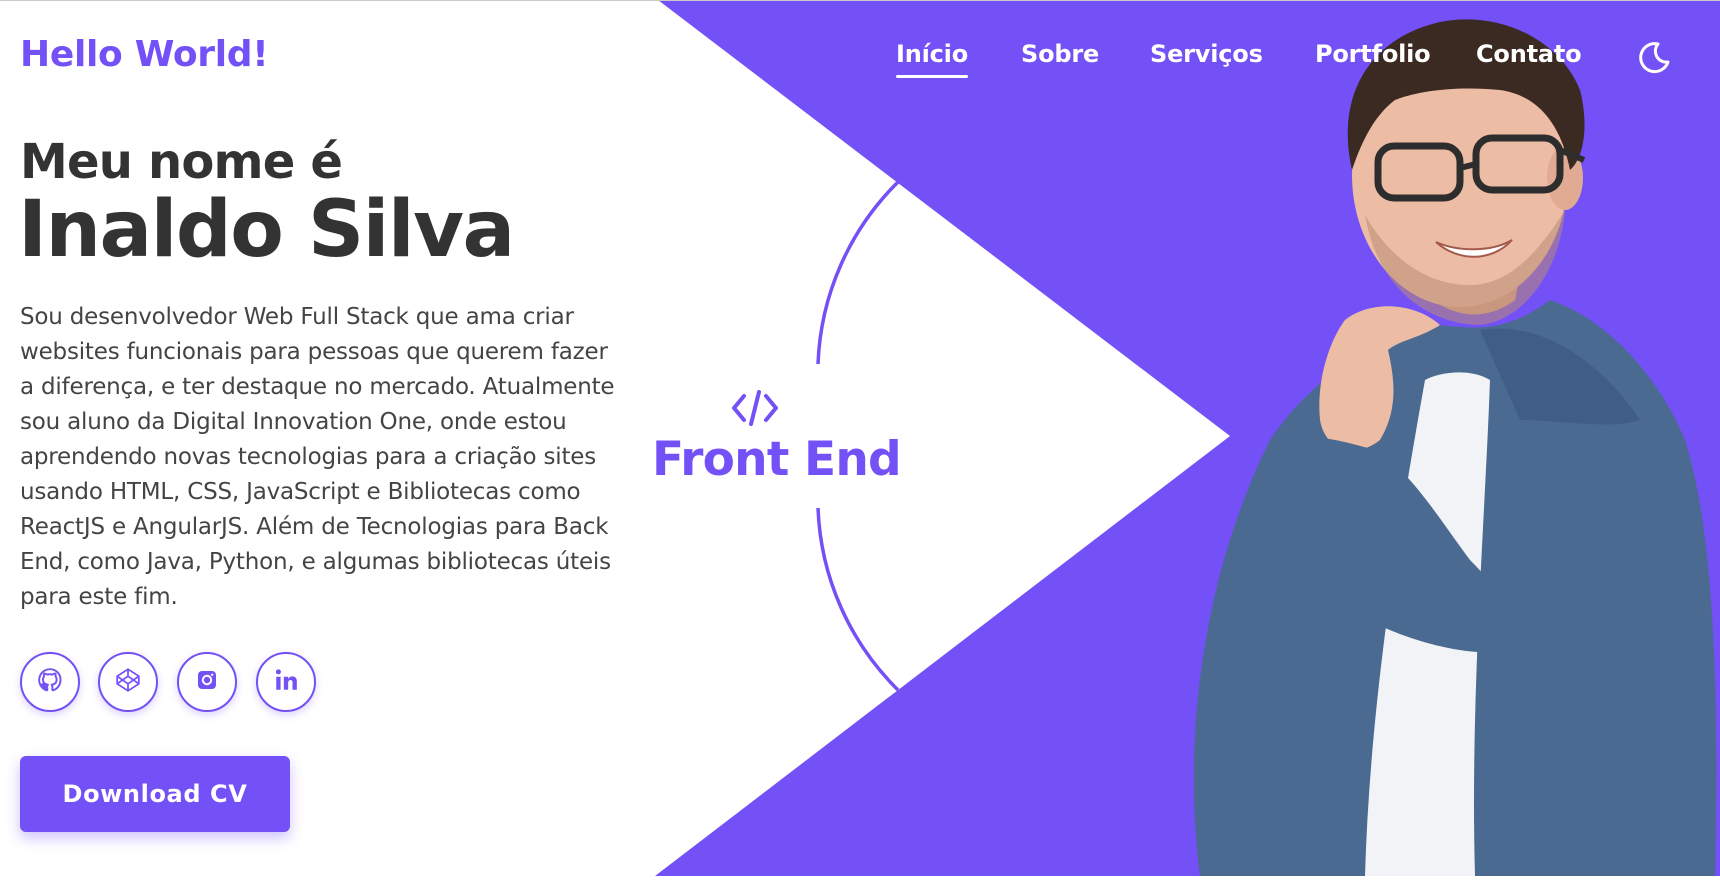 The image size is (1720, 880). I want to click on linkedin-icon, so click(286, 682).